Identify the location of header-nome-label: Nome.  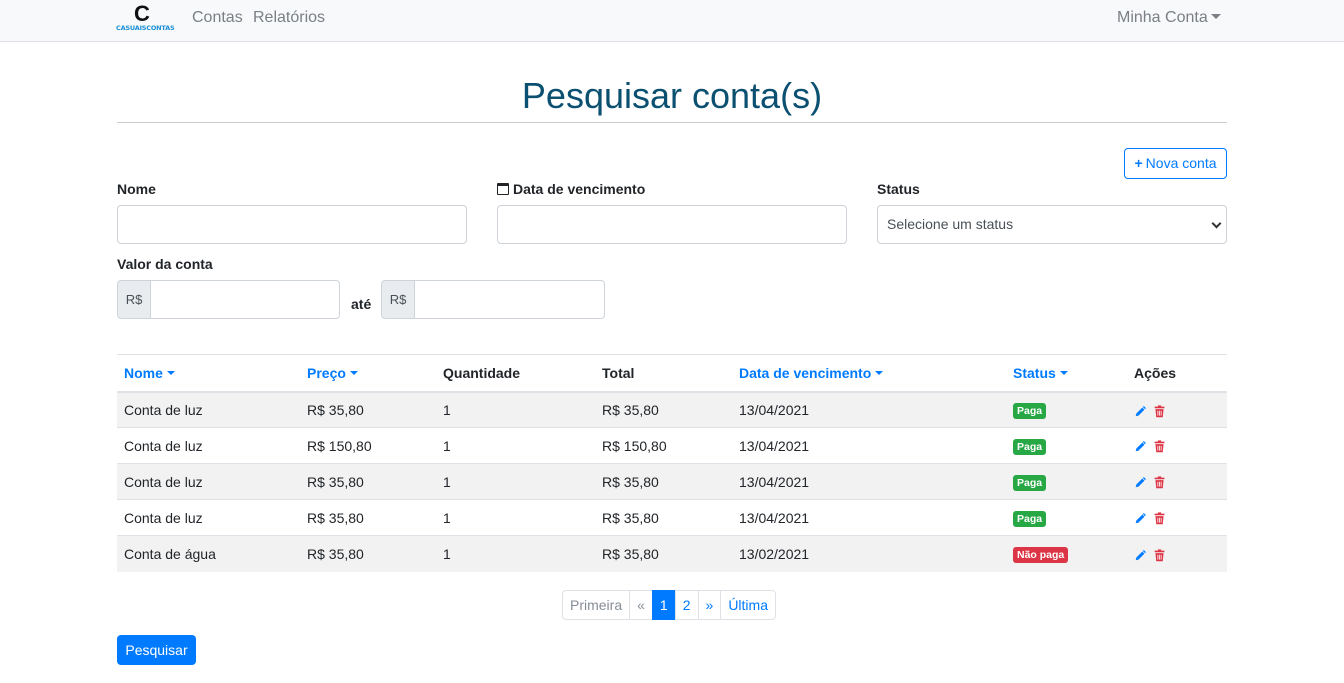
(143, 372).